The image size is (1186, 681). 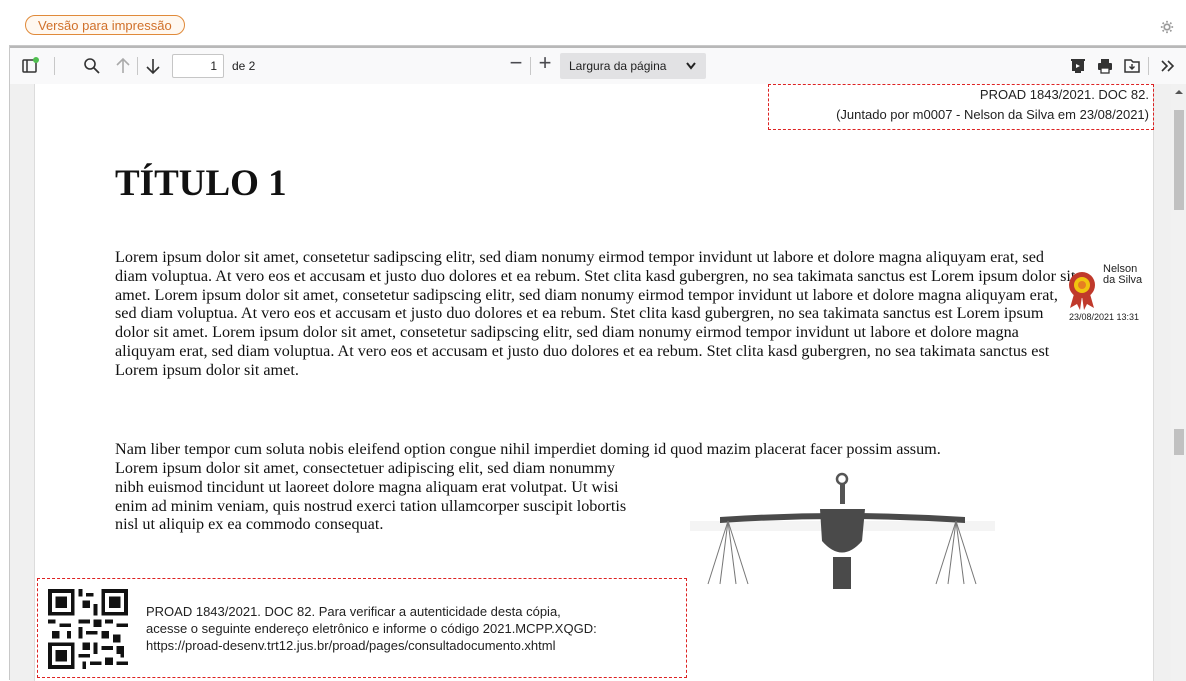 I want to click on save-icon, so click(x=1132, y=66).